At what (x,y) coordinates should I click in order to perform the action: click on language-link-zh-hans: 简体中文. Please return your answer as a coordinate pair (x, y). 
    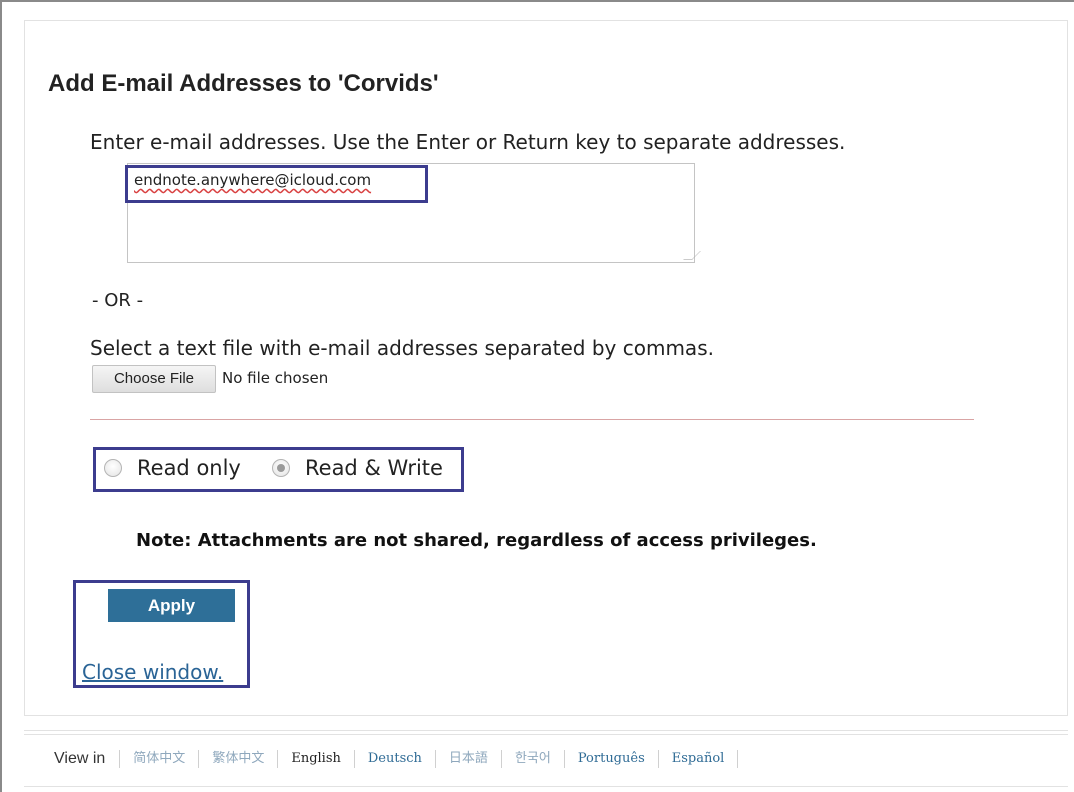
    Looking at the image, I should click on (160, 759).